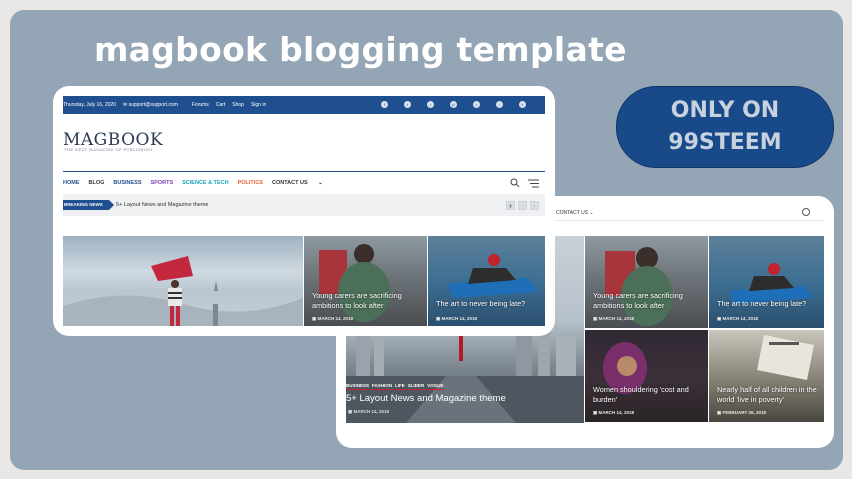  What do you see at coordinates (238, 105) in the screenshot?
I see `topbar-link-shop: Shop` at bounding box center [238, 105].